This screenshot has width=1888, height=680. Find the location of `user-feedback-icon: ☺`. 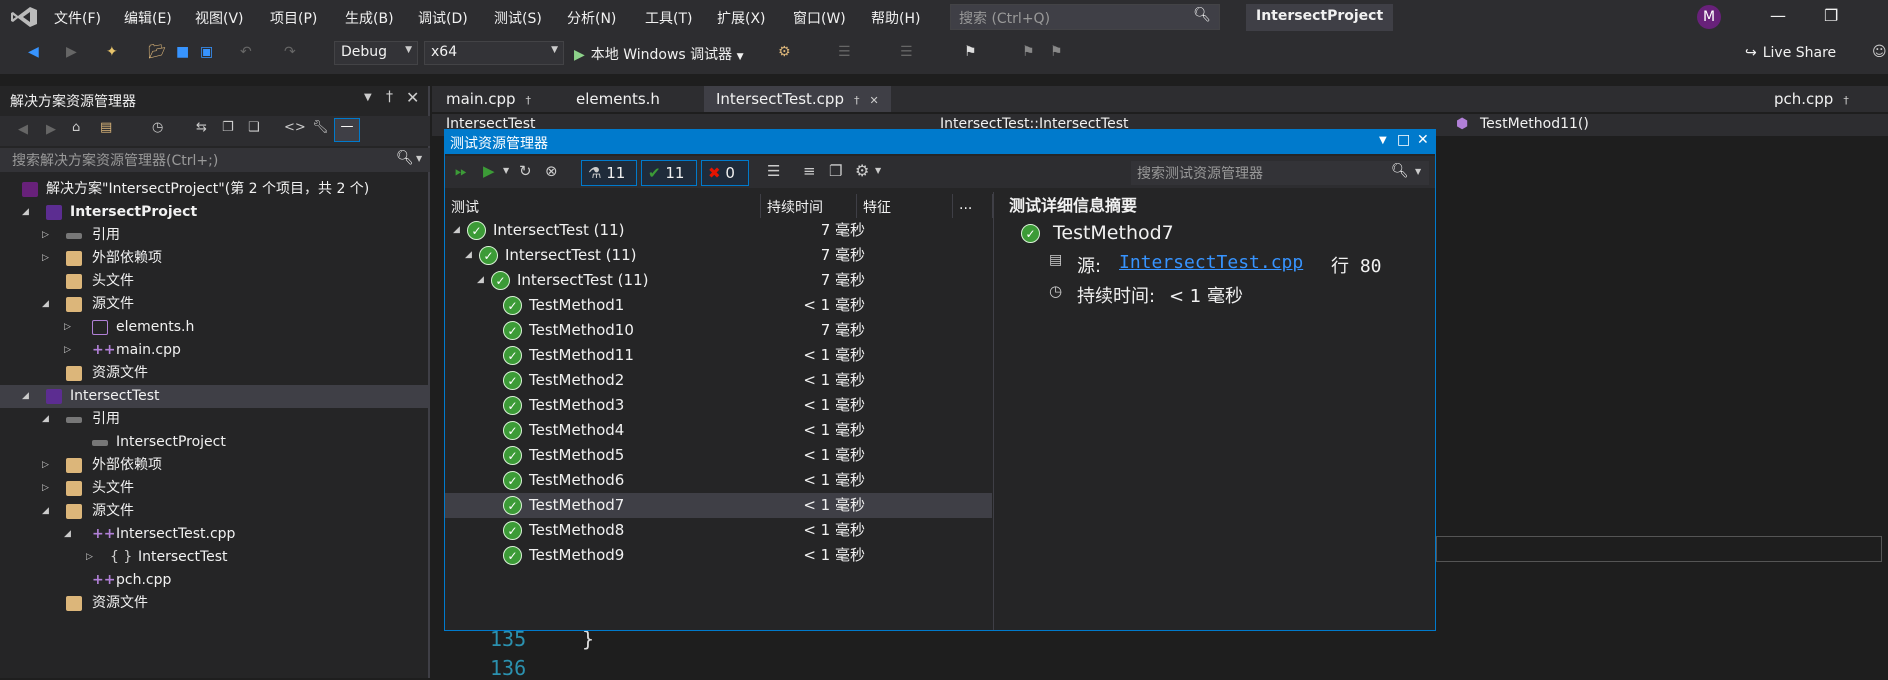

user-feedback-icon: ☺ is located at coordinates (1879, 52).